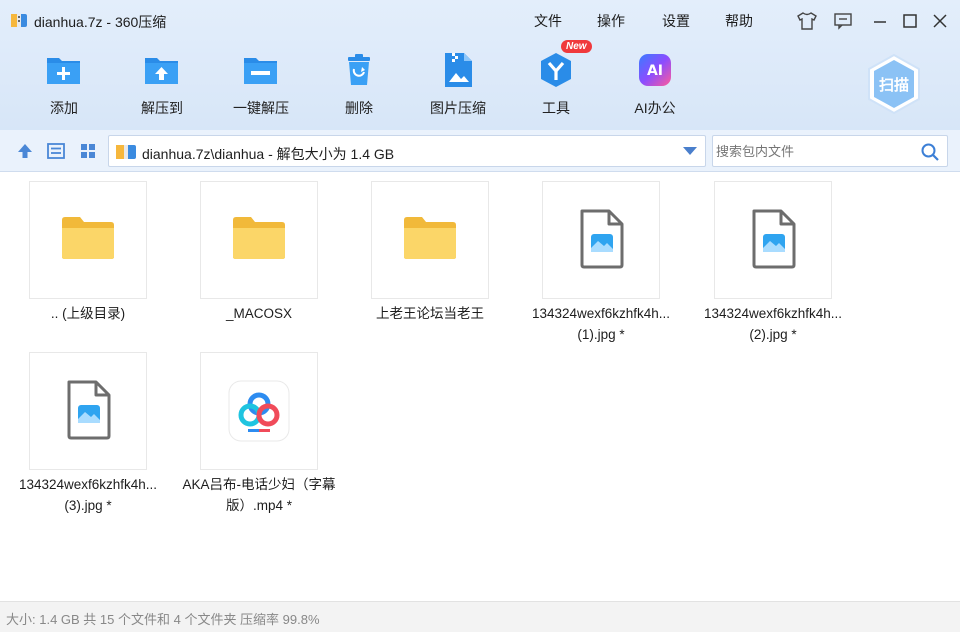  I want to click on menu-operate: 操作, so click(611, 21).